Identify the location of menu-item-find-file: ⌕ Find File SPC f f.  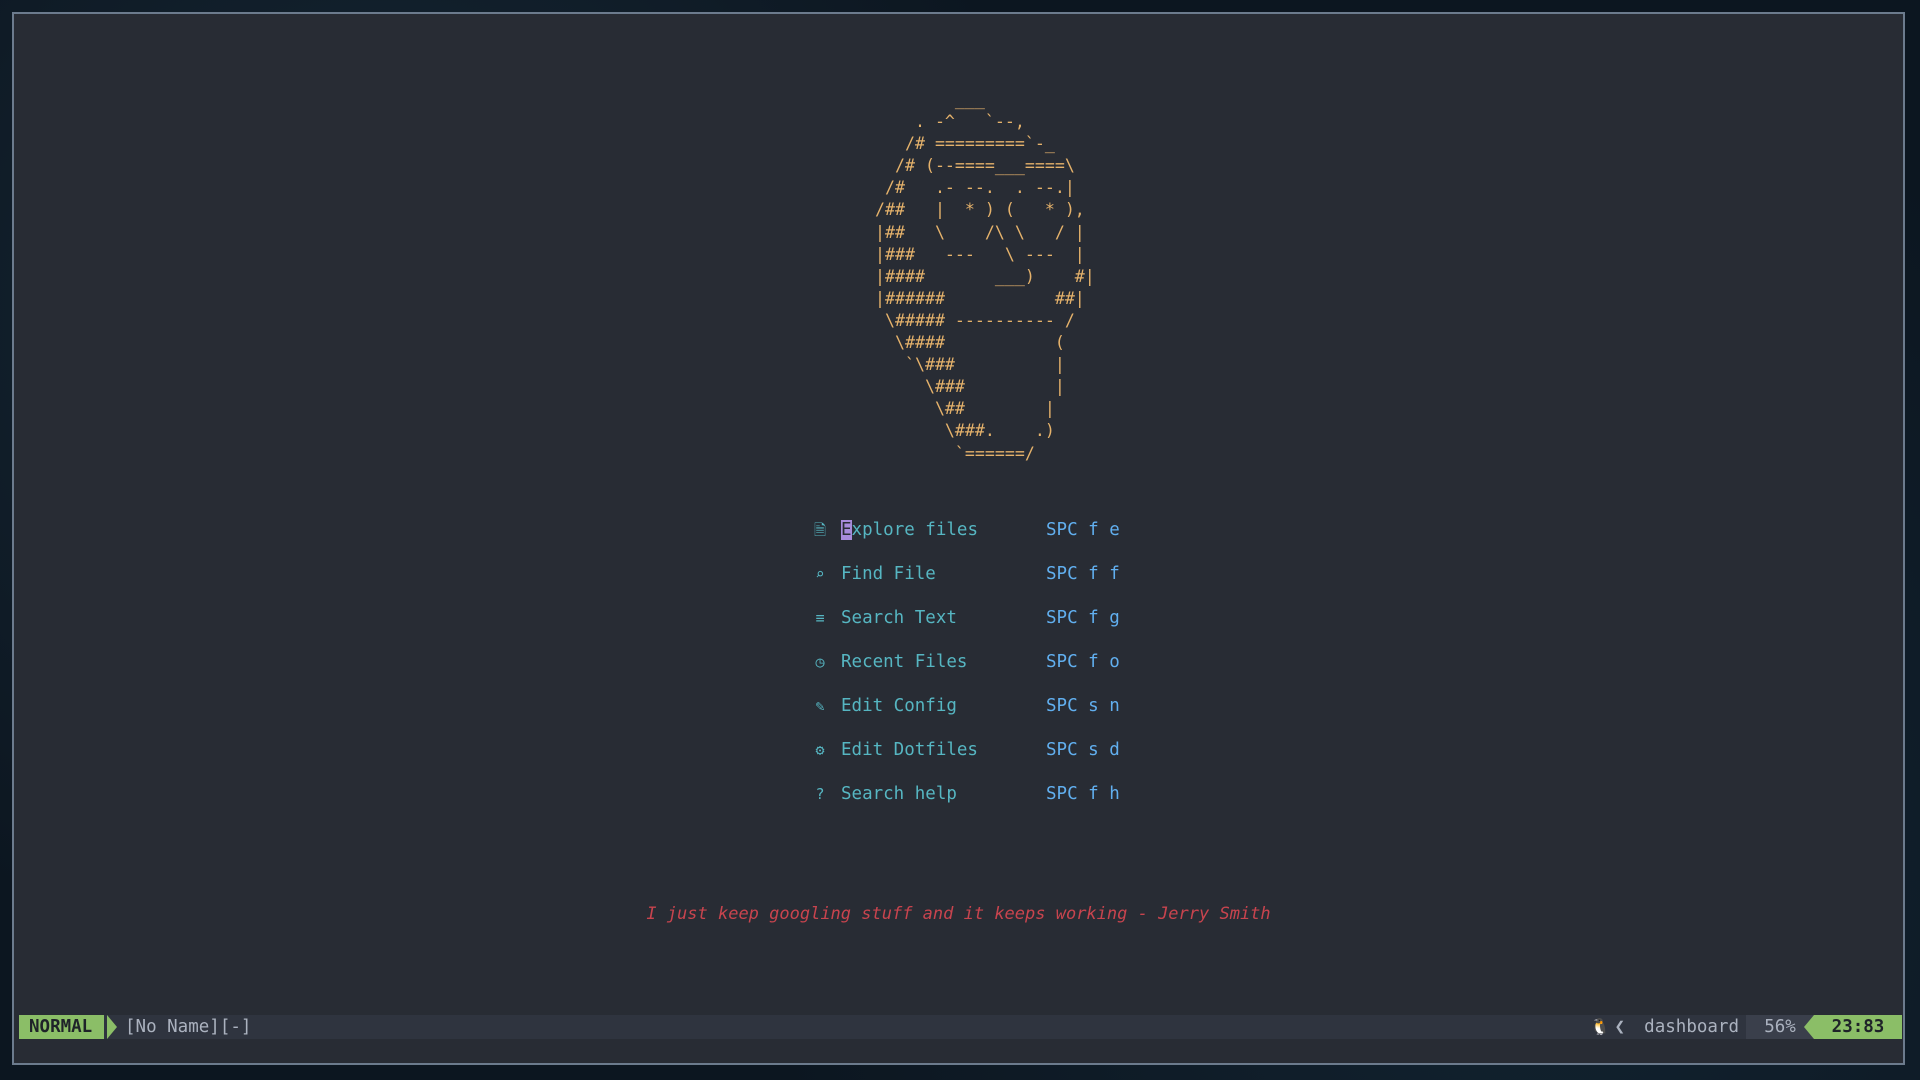
(989, 574).